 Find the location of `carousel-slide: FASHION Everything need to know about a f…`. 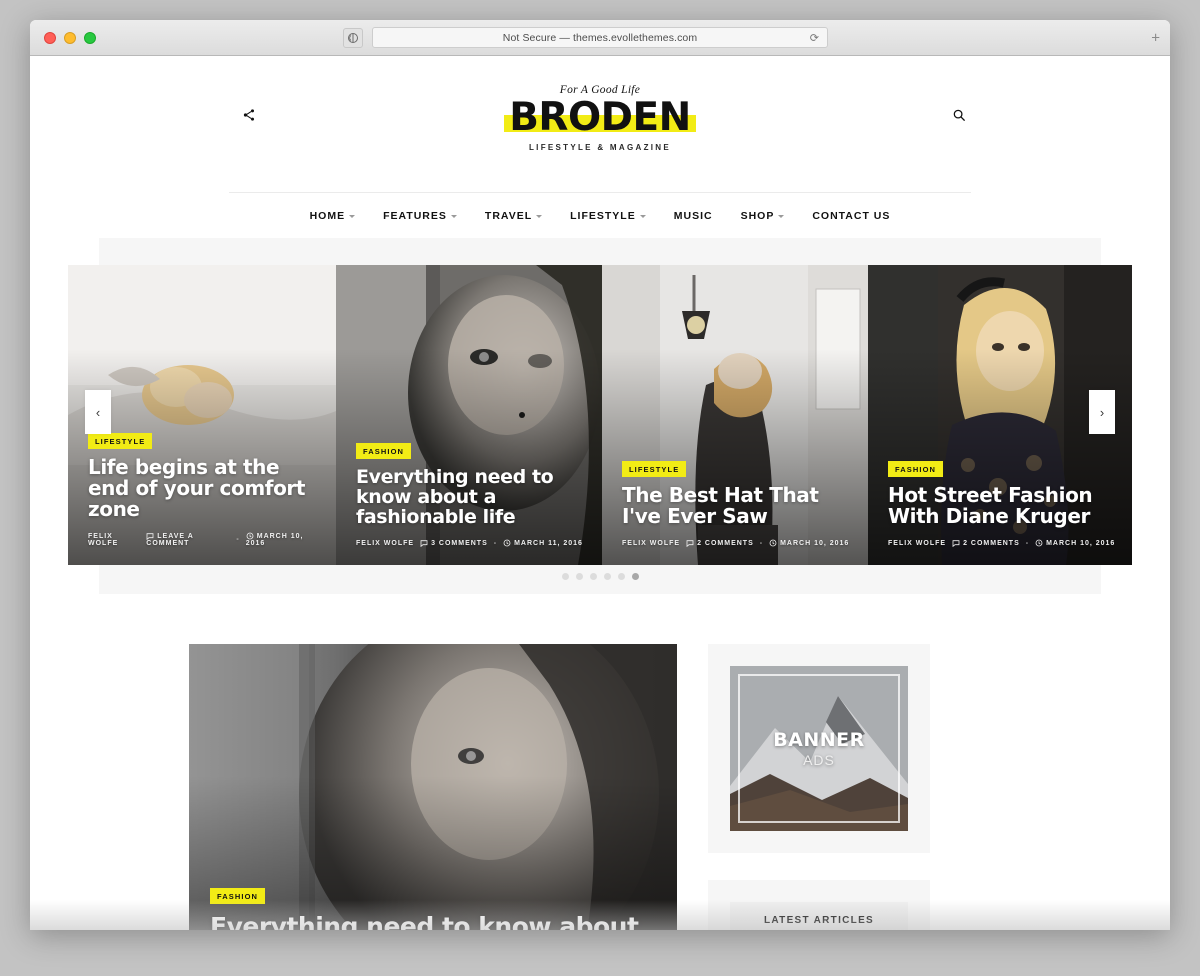

carousel-slide: FASHION Everything need to know about a f… is located at coordinates (469, 415).